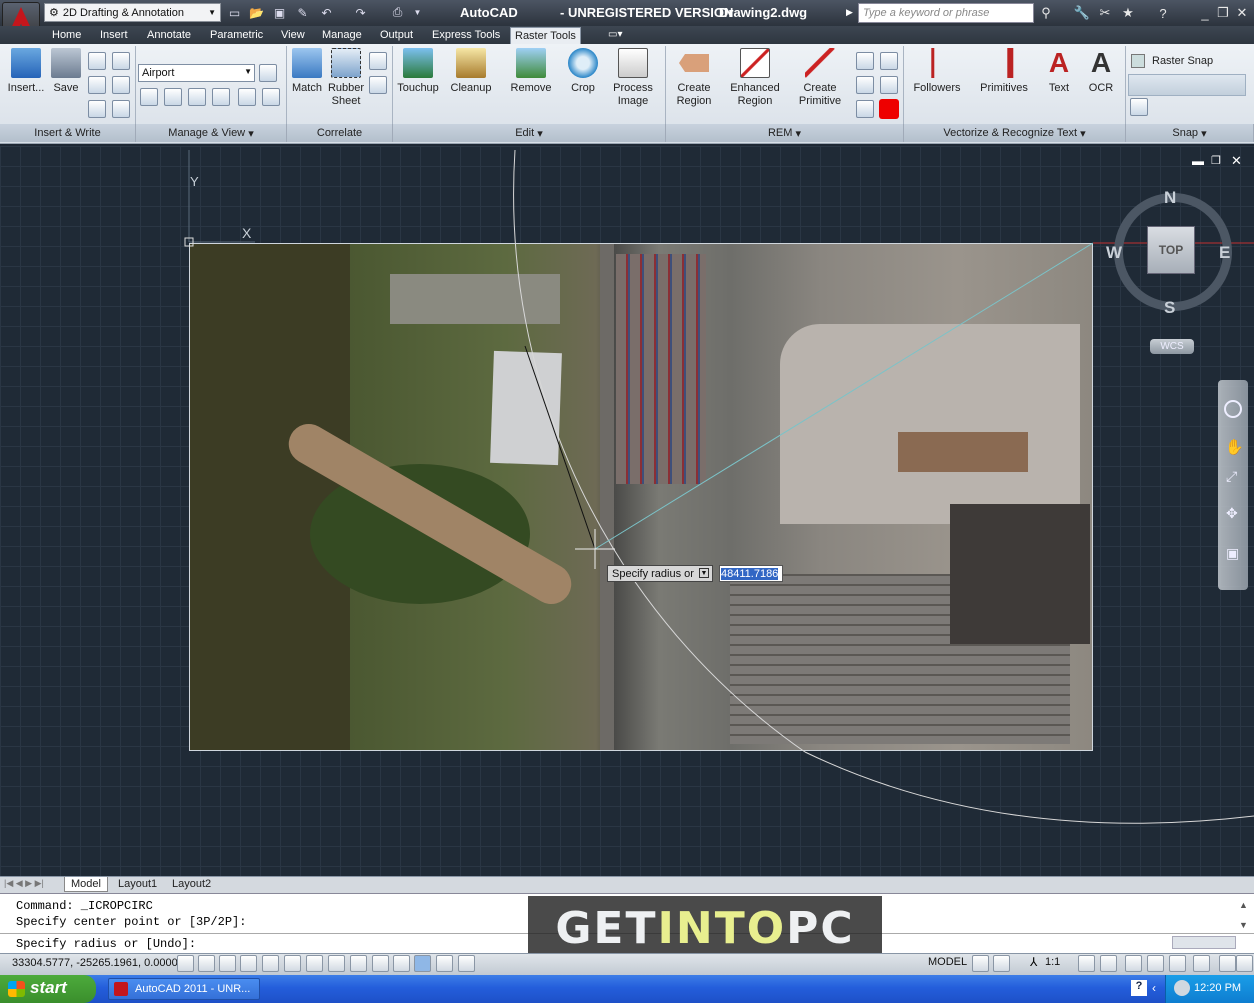 The width and height of the screenshot is (1254, 1003). What do you see at coordinates (397, 12) in the screenshot?
I see `plot-icon: ⎙` at bounding box center [397, 12].